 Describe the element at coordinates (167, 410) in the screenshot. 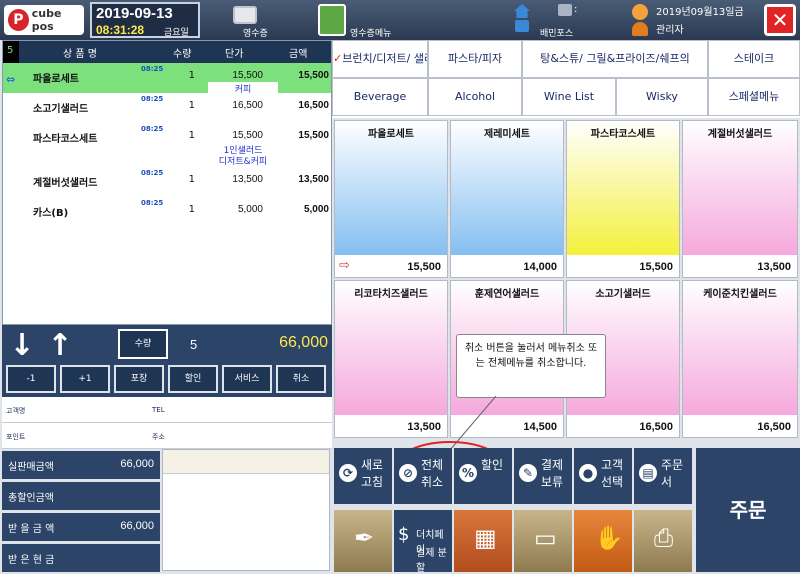

I see `customer-line: 고객명 TEL` at that location.